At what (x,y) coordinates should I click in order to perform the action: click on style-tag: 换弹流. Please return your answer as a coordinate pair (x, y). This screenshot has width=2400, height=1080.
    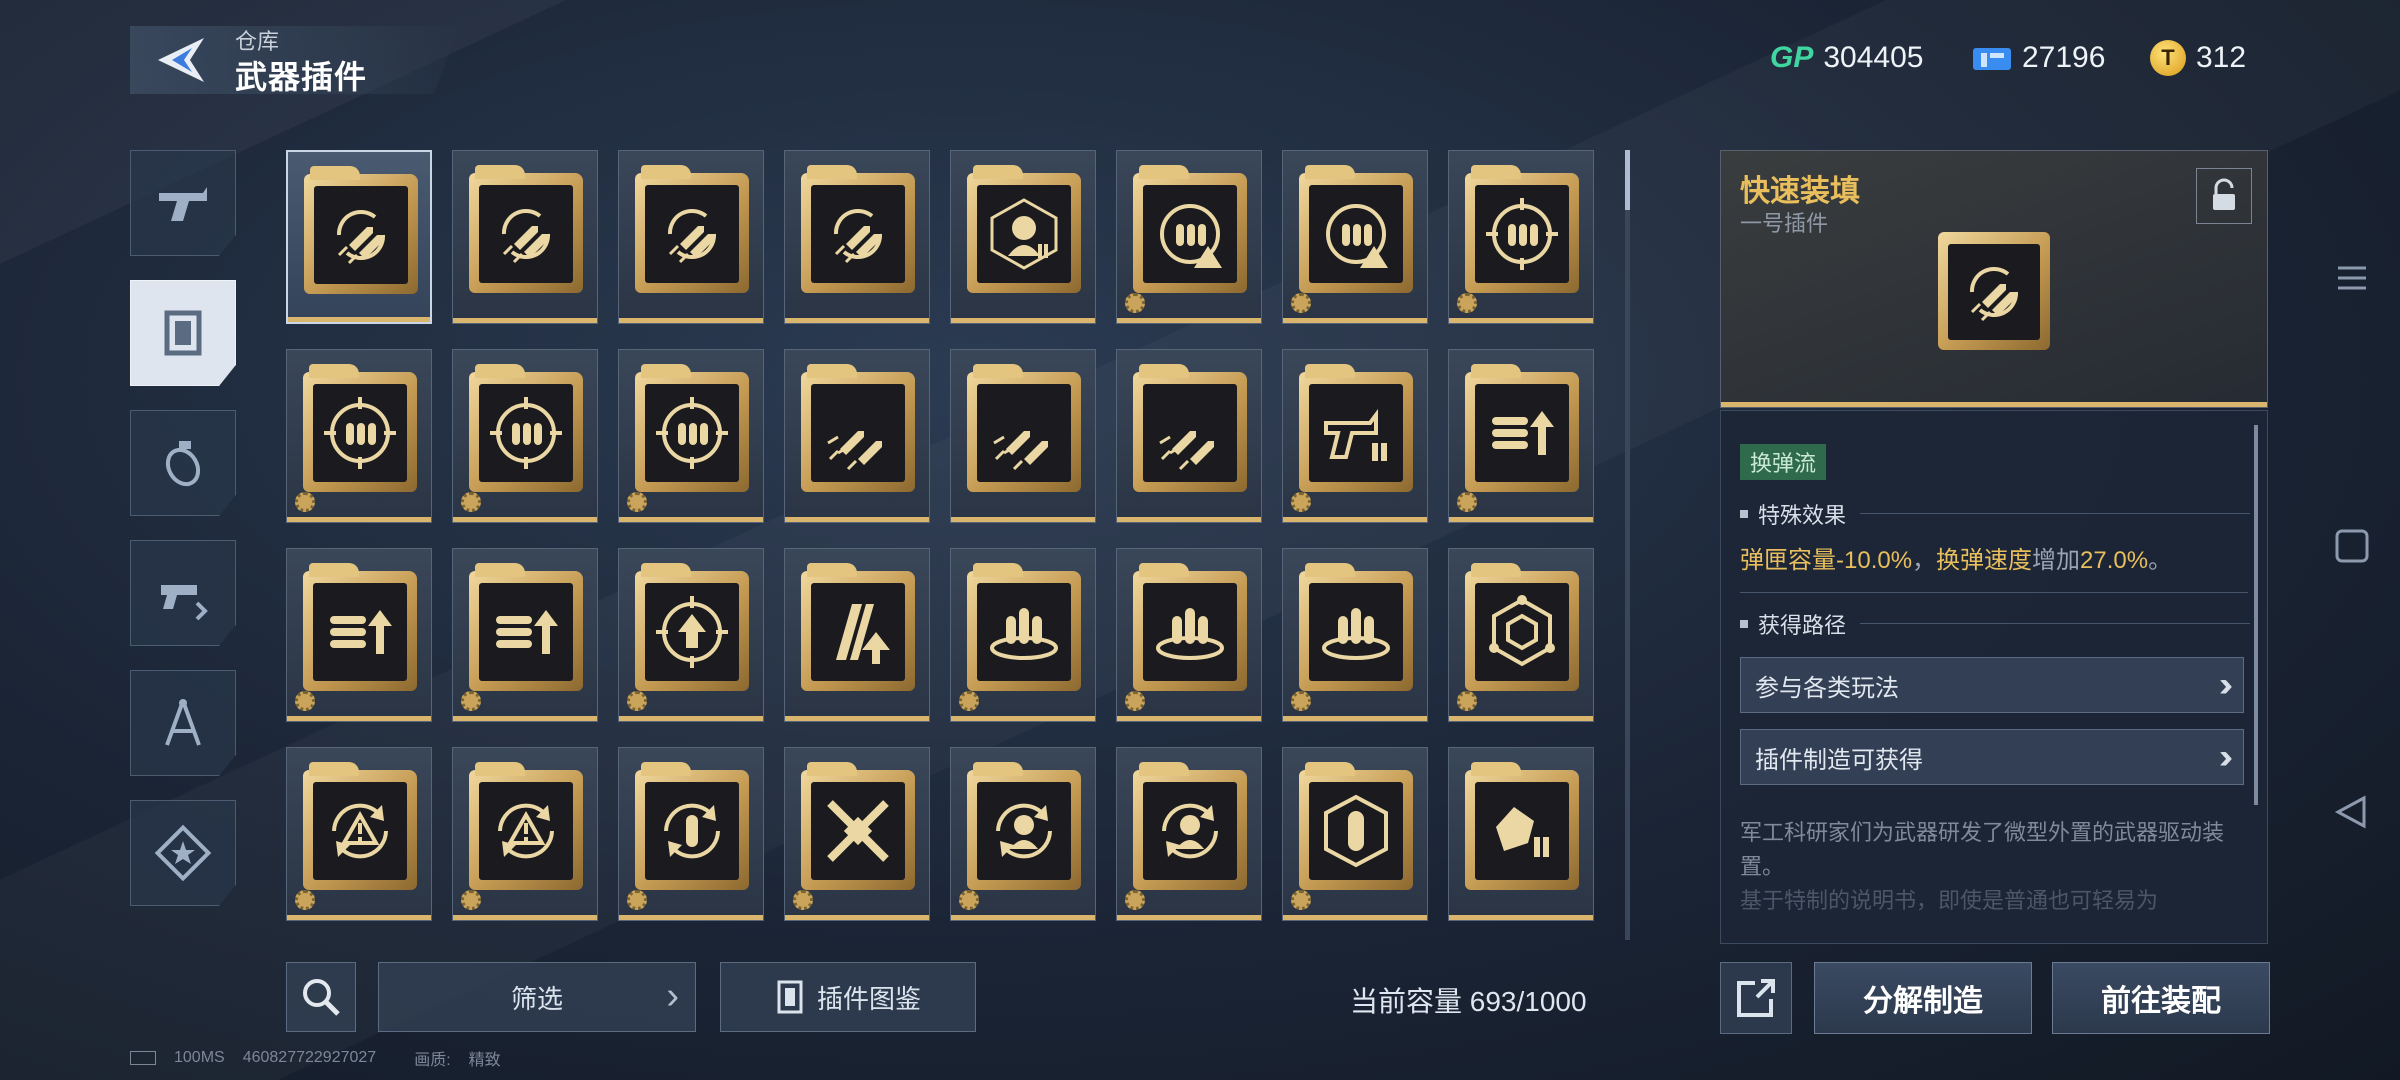
    Looking at the image, I should click on (1783, 462).